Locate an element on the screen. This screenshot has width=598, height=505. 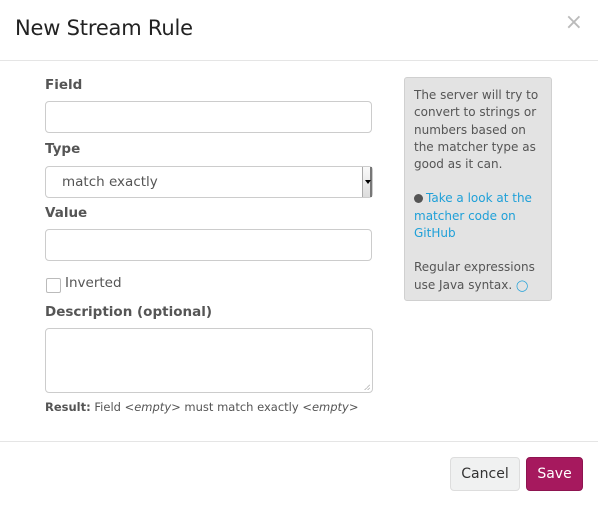
dialog-title: New Stream Rule is located at coordinates (104, 28).